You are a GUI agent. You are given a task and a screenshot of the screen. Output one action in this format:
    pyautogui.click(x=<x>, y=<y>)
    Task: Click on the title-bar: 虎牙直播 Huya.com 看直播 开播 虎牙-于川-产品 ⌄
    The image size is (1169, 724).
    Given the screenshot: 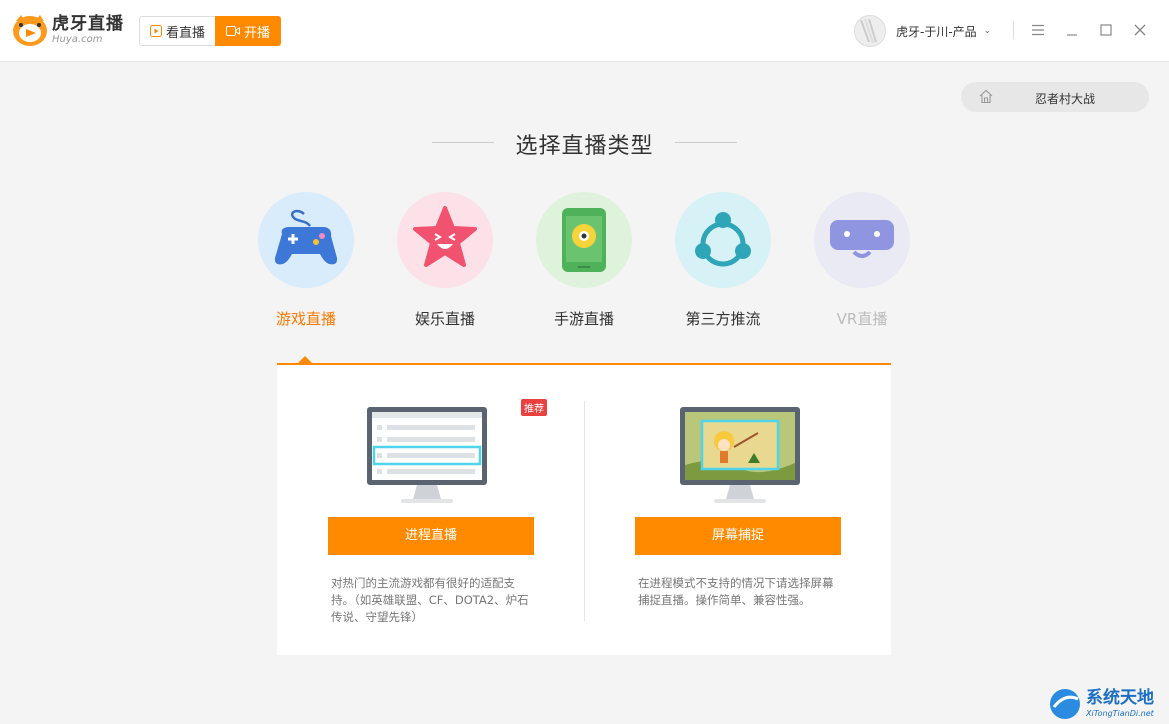 What is the action you would take?
    pyautogui.click(x=584, y=31)
    